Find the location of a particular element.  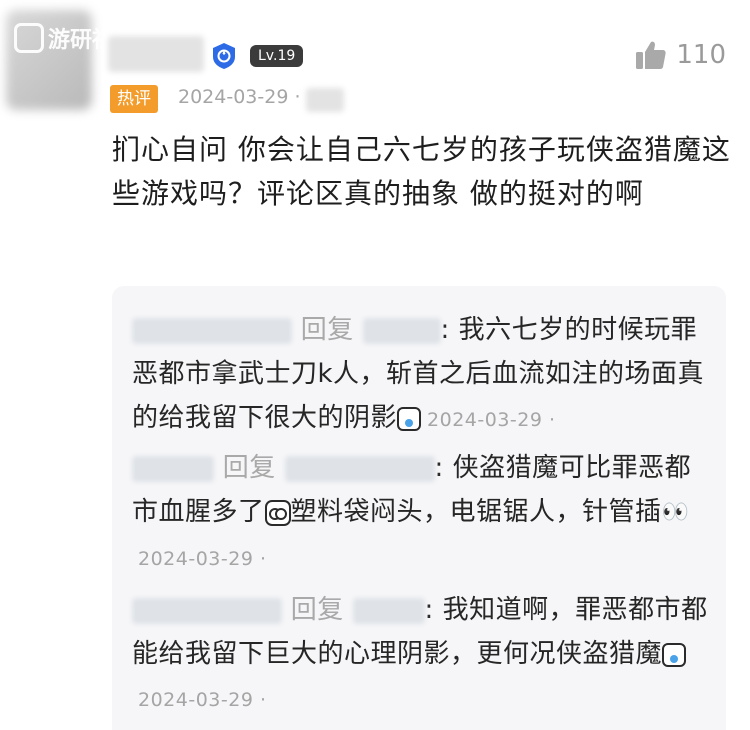

hot-comment-badge: 热评 is located at coordinates (134, 99).